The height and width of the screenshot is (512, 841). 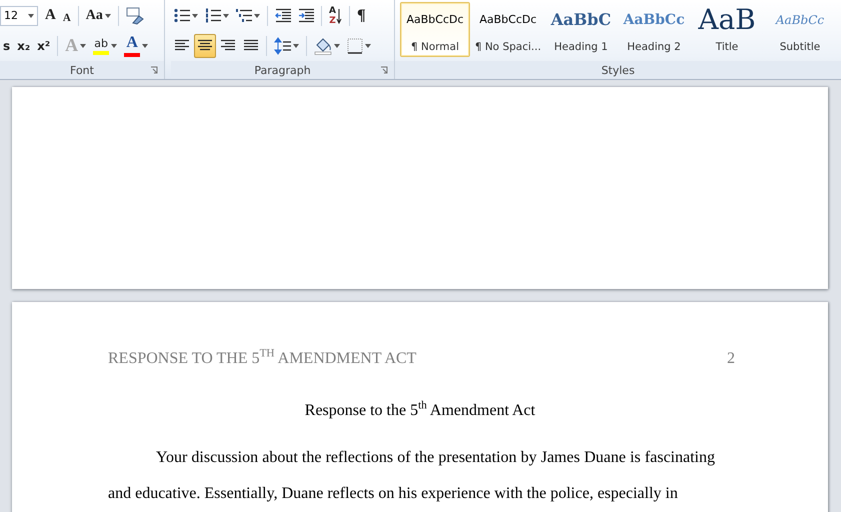 What do you see at coordinates (136, 46) in the screenshot?
I see `font-color-button: A` at bounding box center [136, 46].